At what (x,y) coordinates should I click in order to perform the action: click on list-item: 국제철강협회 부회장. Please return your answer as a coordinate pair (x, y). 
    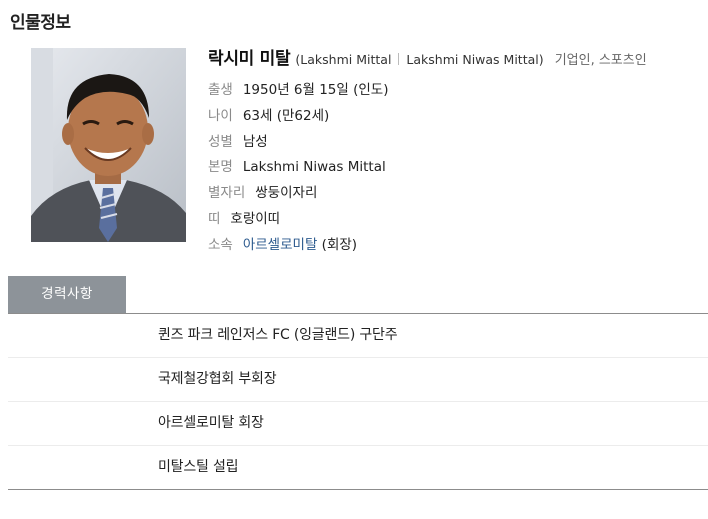
    Looking at the image, I should click on (358, 379).